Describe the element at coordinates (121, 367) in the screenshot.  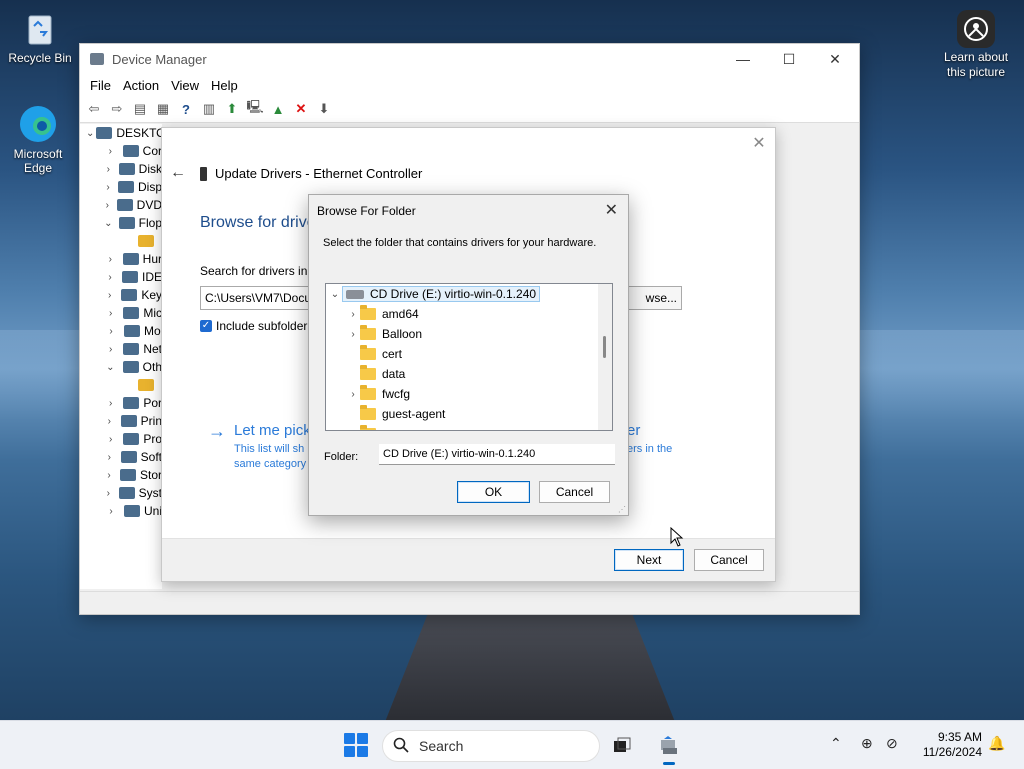
I see `tree-item: ⌄ Oth` at that location.